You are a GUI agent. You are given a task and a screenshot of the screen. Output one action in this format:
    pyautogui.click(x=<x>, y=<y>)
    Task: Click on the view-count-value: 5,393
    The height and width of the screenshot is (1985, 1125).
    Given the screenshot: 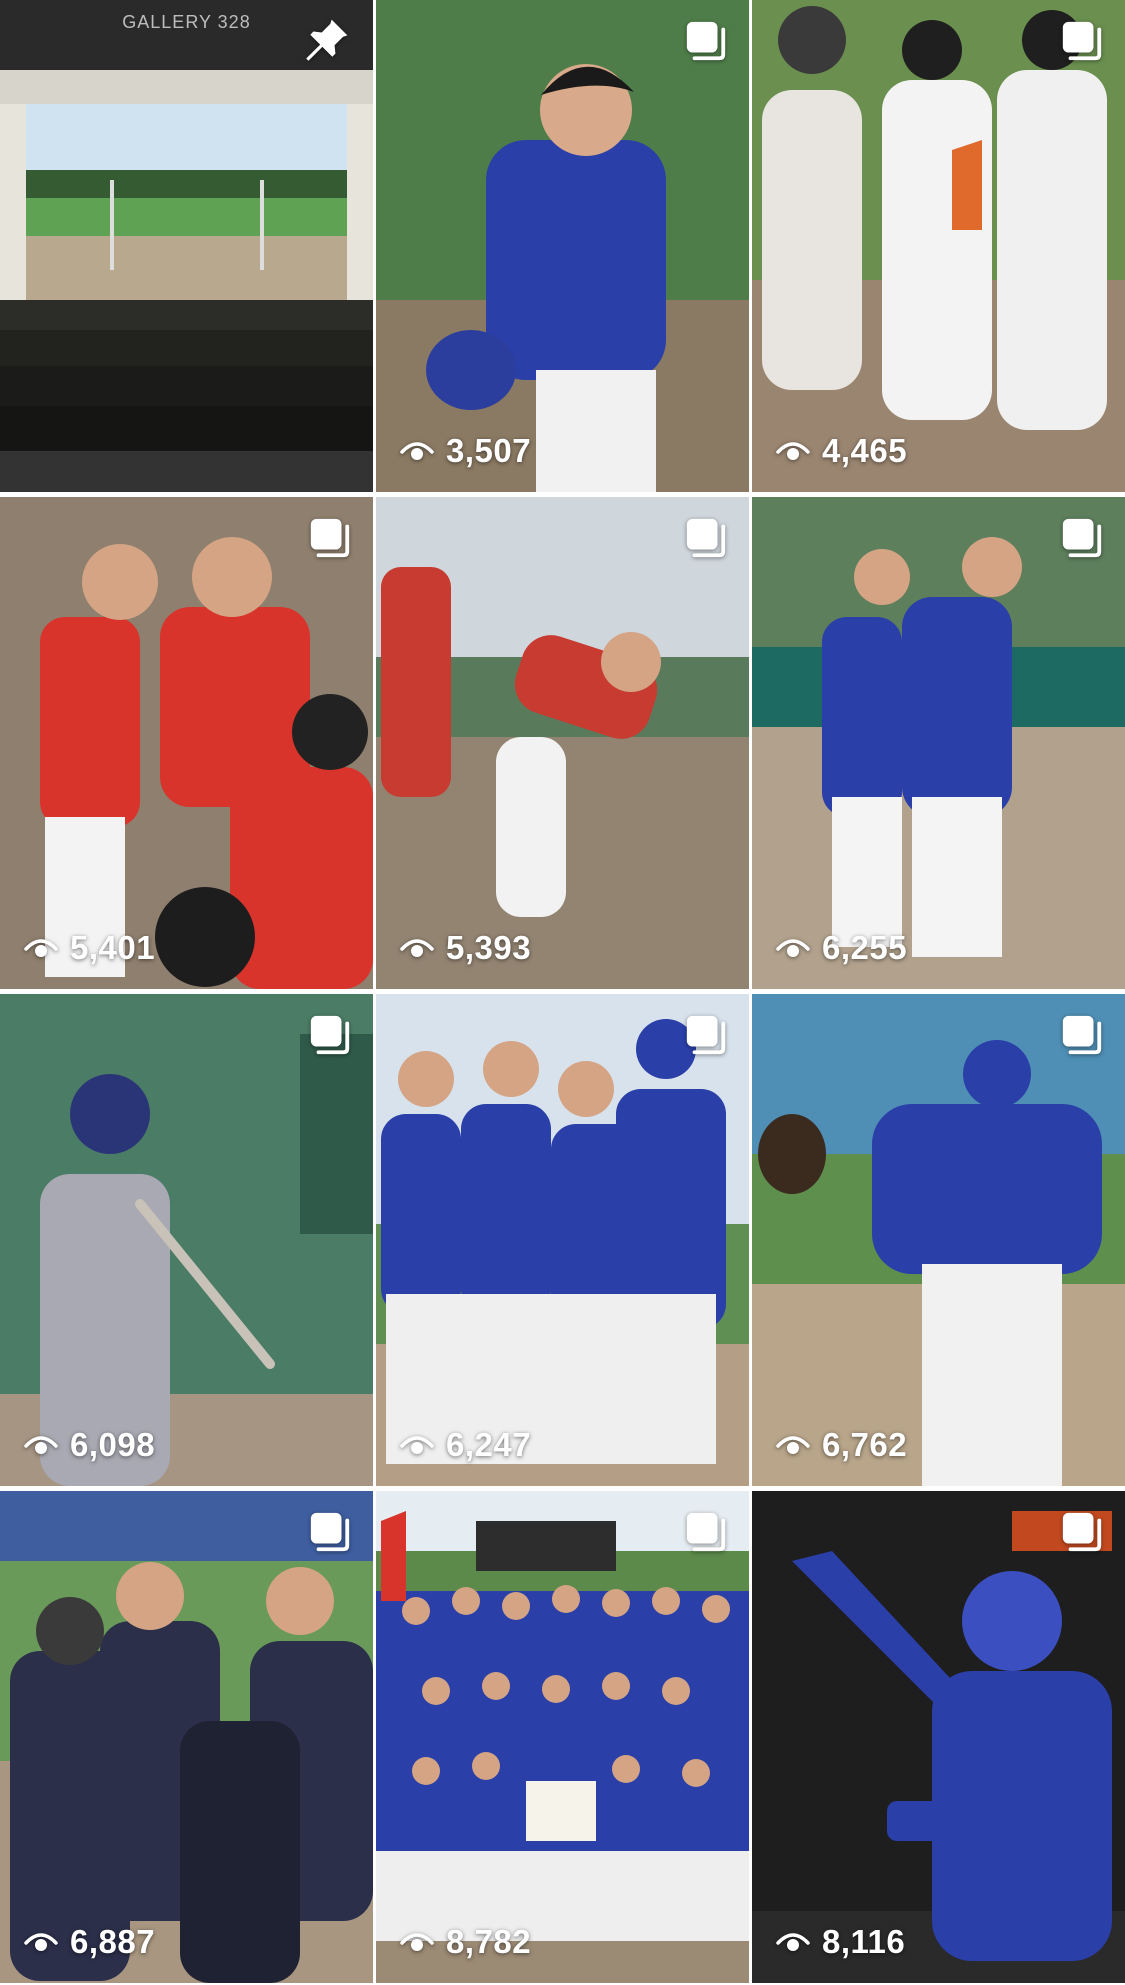 What is the action you would take?
    pyautogui.click(x=489, y=947)
    